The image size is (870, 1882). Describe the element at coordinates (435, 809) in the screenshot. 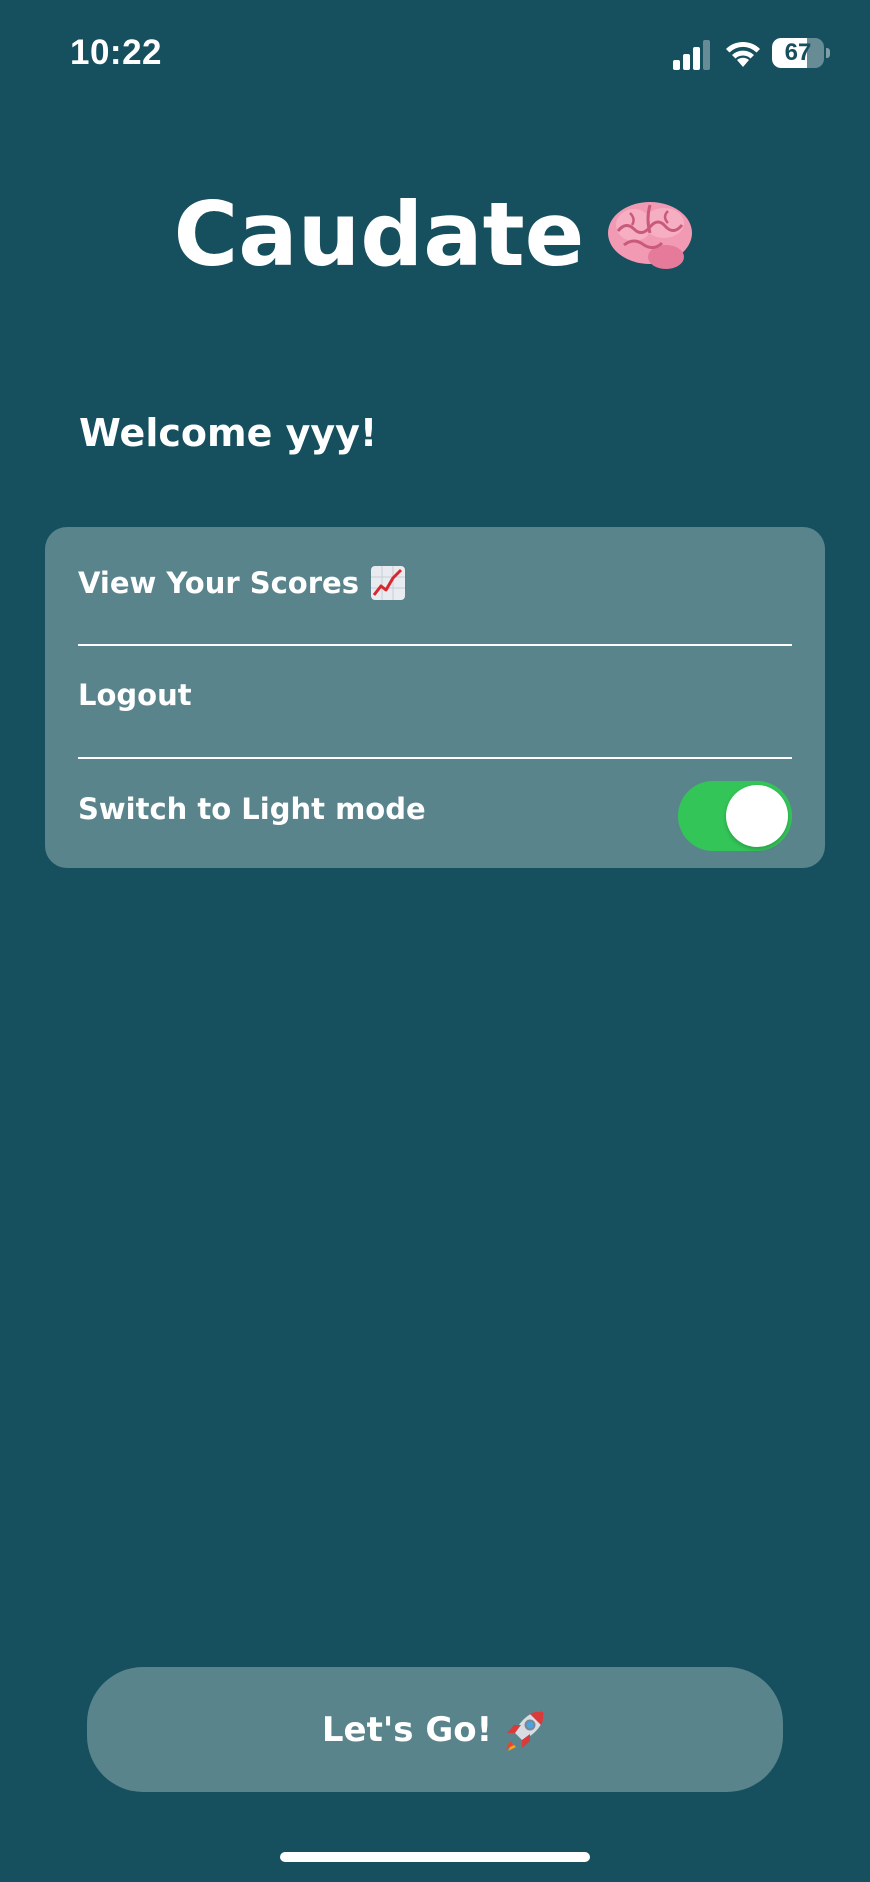

I see `theme-switch-item: Switch to Light mode` at that location.